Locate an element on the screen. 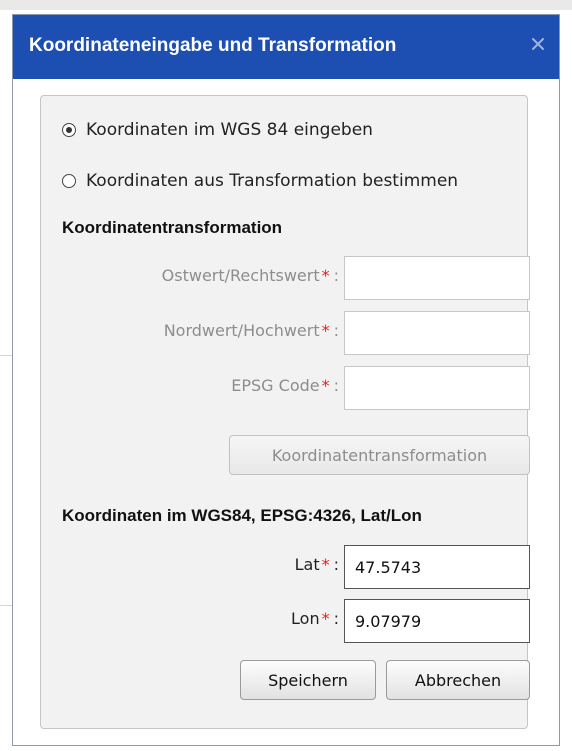  ostwert-field-row: Ostwert/Rechtswert *: is located at coordinates (285, 278).